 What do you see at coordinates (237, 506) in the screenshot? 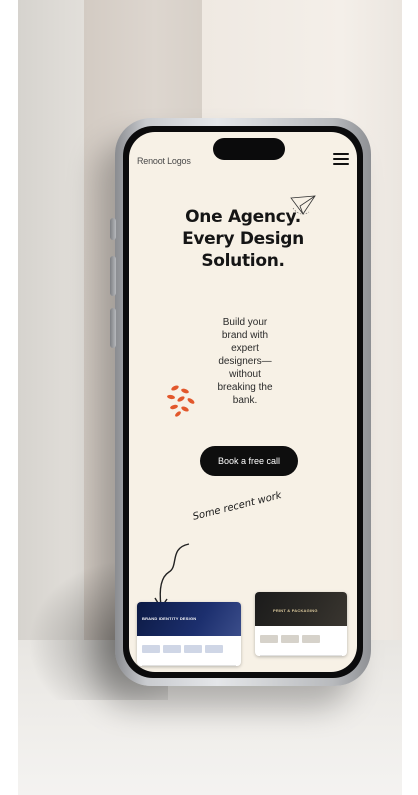
I see `recent-work-label: Some recent work` at bounding box center [237, 506].